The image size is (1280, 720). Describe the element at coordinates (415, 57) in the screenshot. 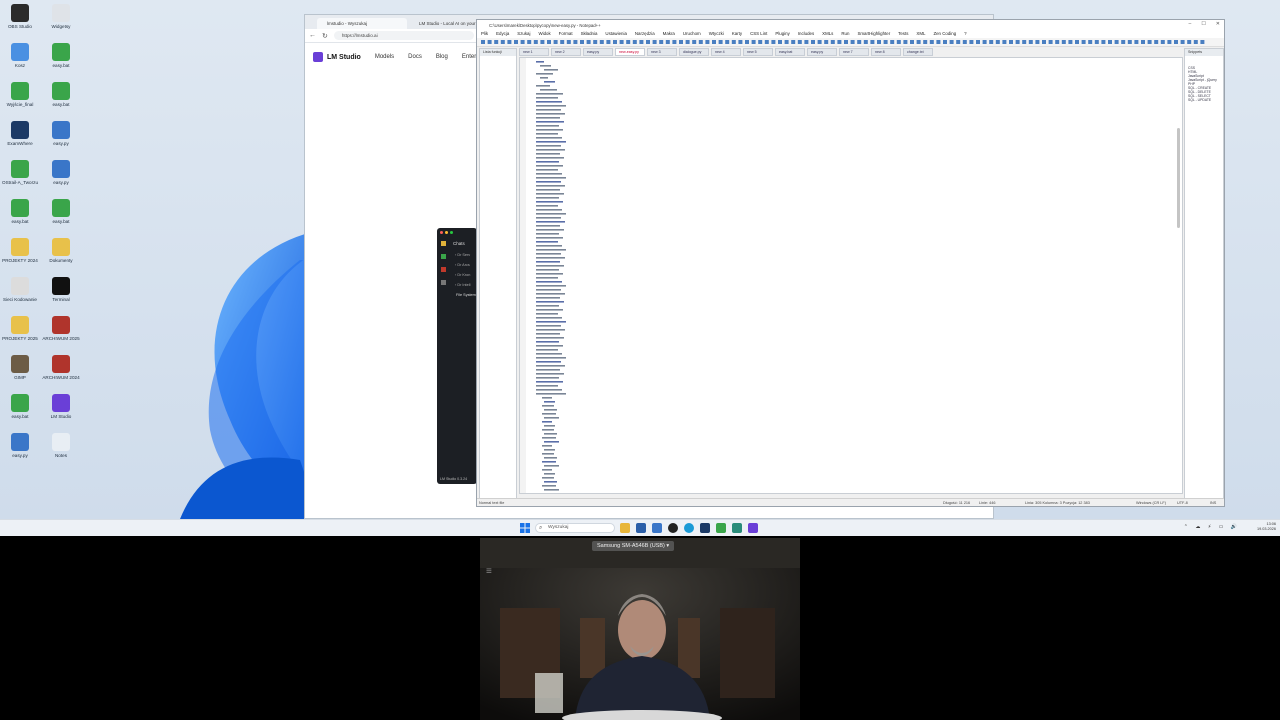

I see `nav-link-docs: Docs` at that location.